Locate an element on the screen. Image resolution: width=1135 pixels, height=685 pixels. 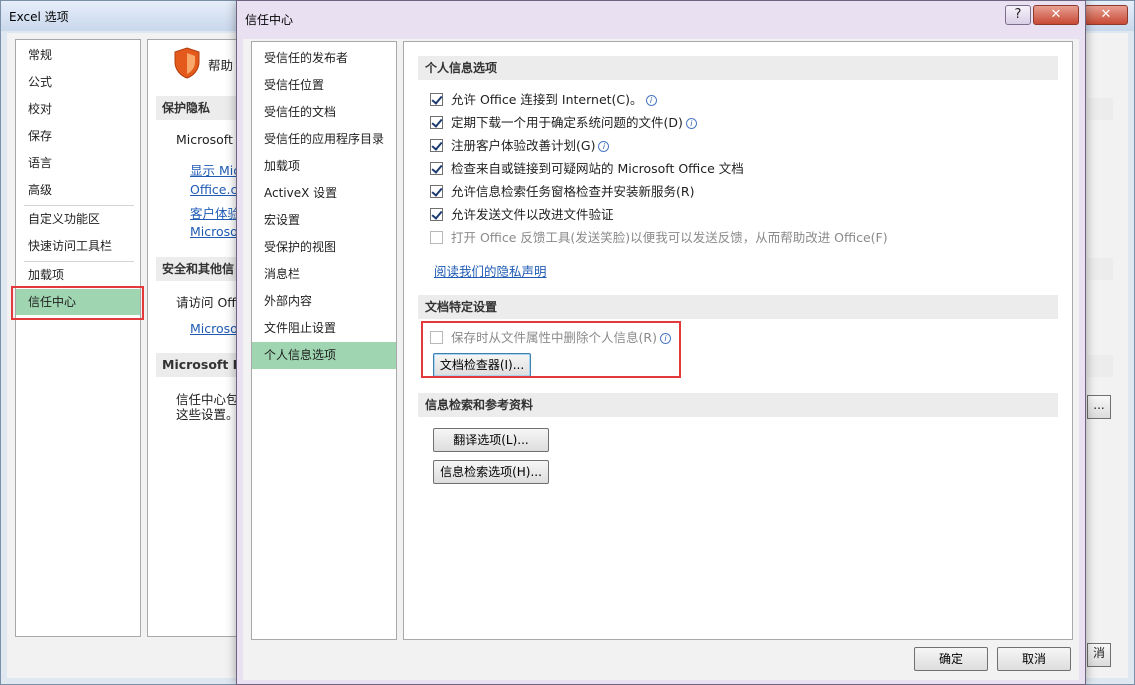
option-label: 定期下载一个用于确定系统问题的文件(D) is located at coordinates (567, 122).